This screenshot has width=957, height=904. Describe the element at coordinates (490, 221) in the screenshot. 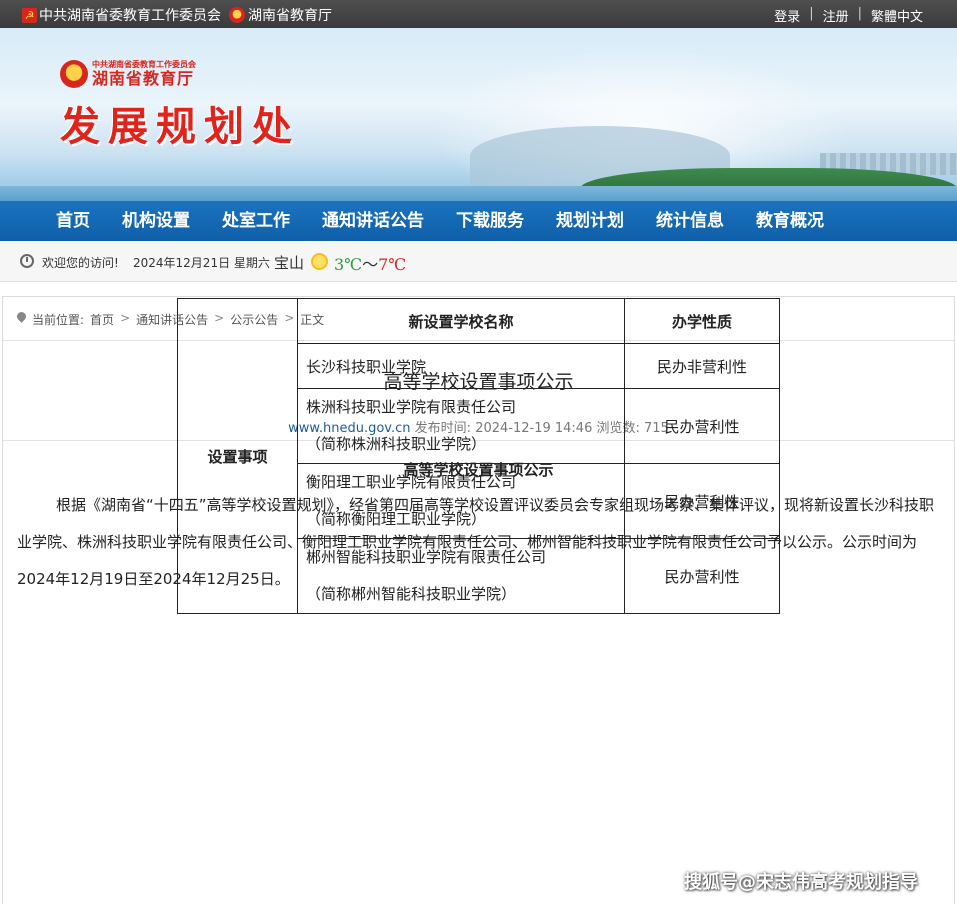

I see `nav-item-downloads: 下载服务` at that location.